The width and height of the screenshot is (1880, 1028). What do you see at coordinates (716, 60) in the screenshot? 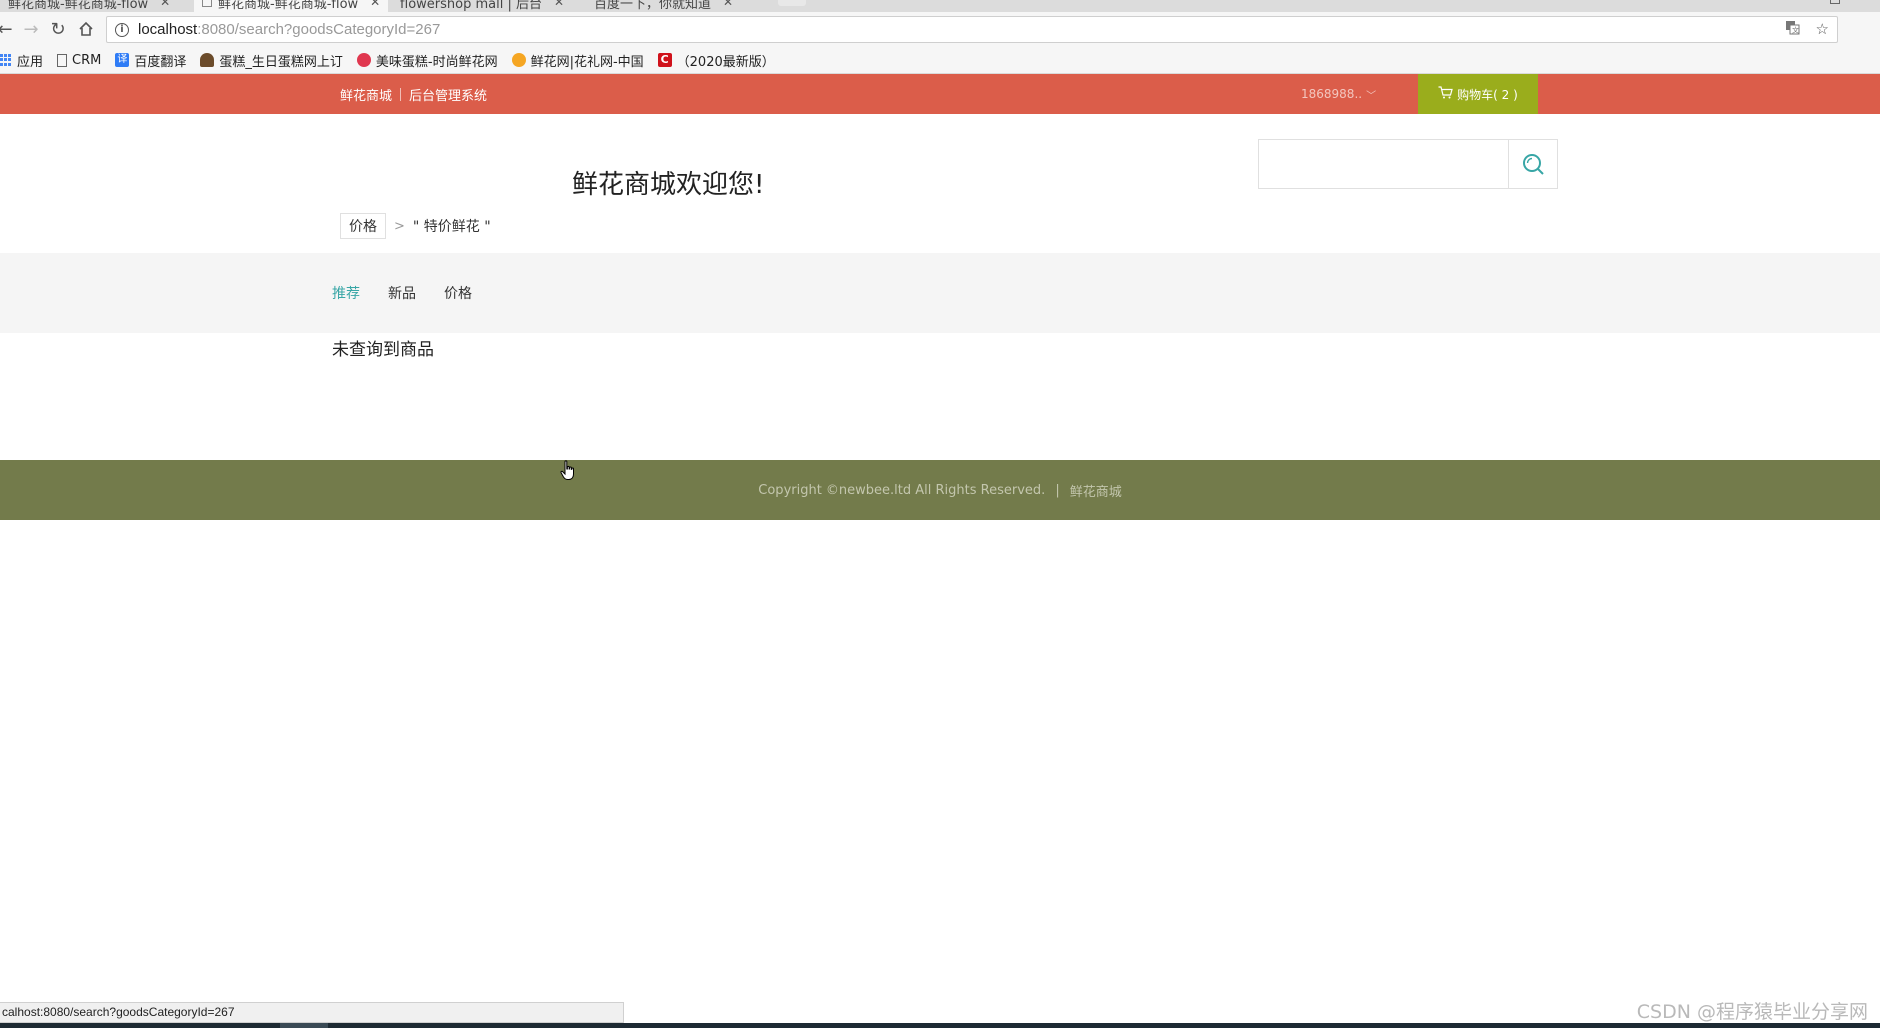
I see `bookmark-latest: C （2020最新版）` at bounding box center [716, 60].